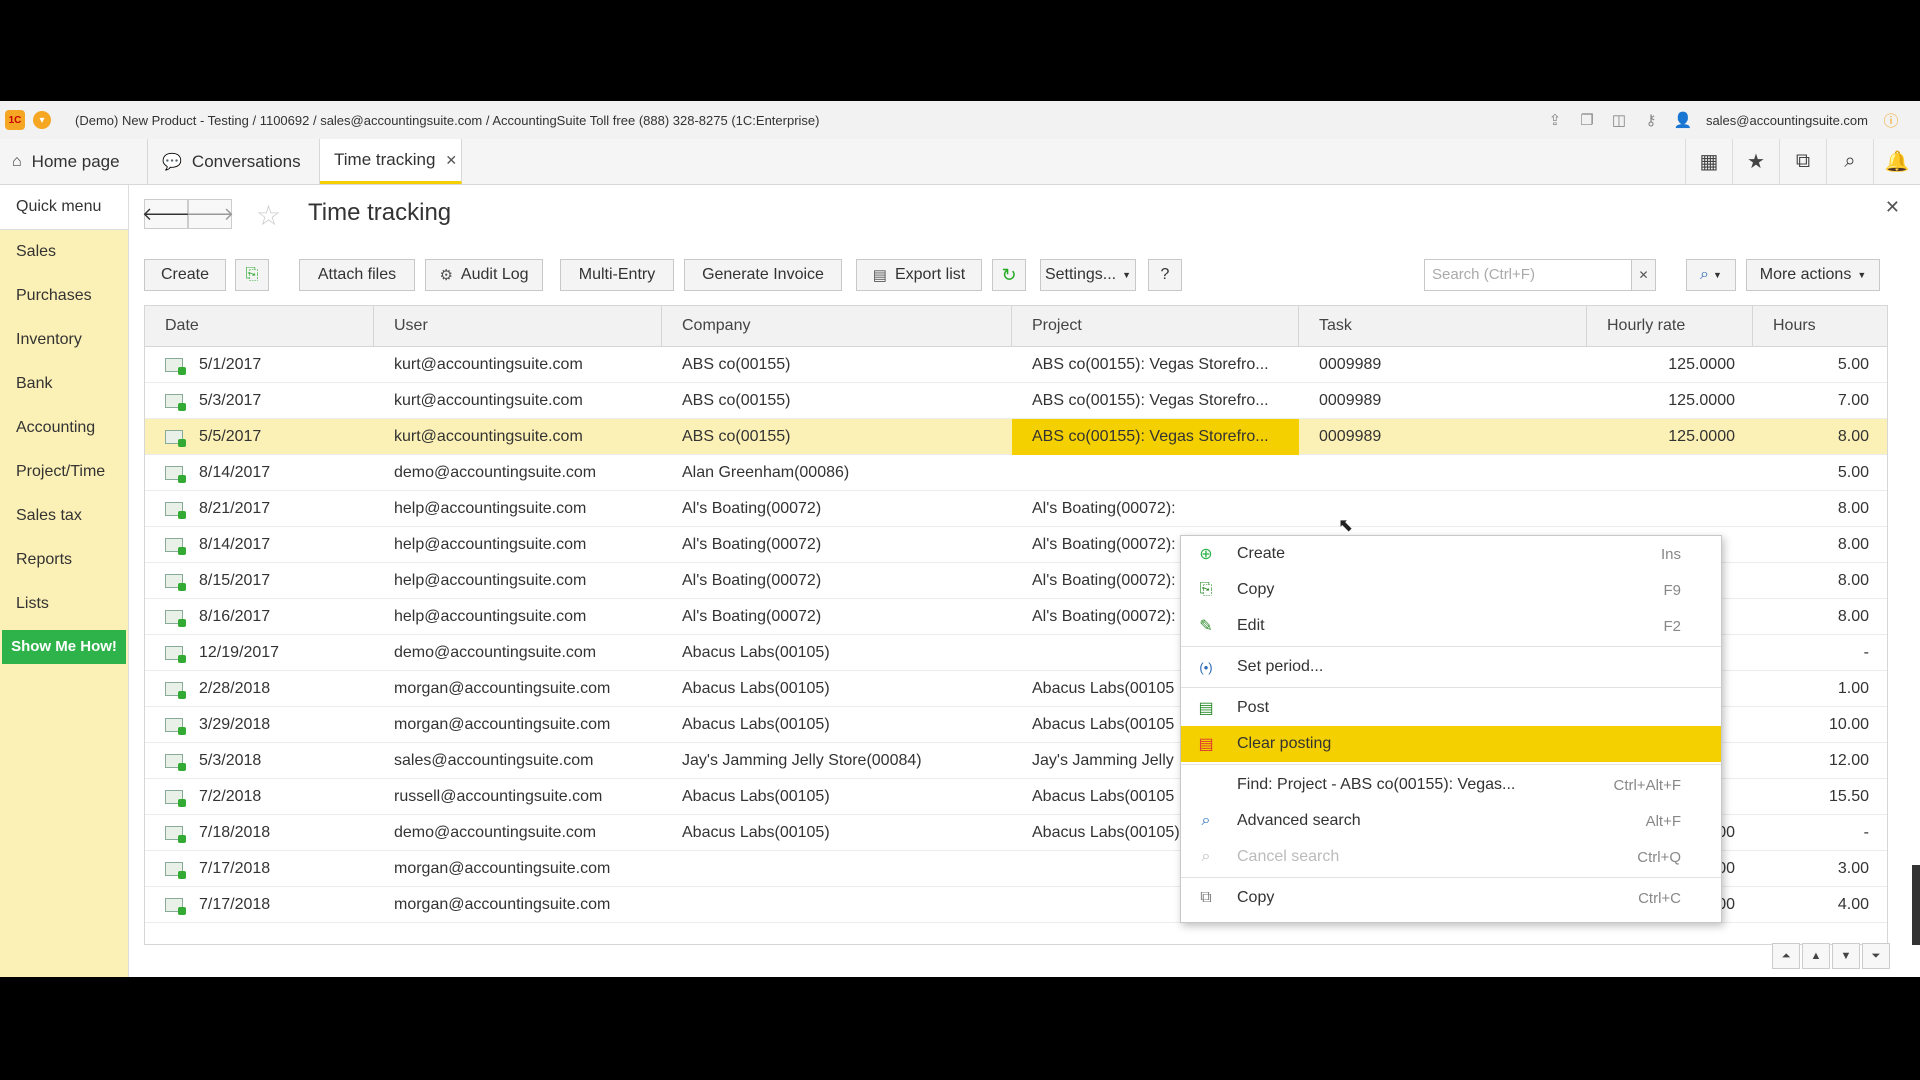  What do you see at coordinates (1916, 565) in the screenshot?
I see `window-scrollbar` at bounding box center [1916, 565].